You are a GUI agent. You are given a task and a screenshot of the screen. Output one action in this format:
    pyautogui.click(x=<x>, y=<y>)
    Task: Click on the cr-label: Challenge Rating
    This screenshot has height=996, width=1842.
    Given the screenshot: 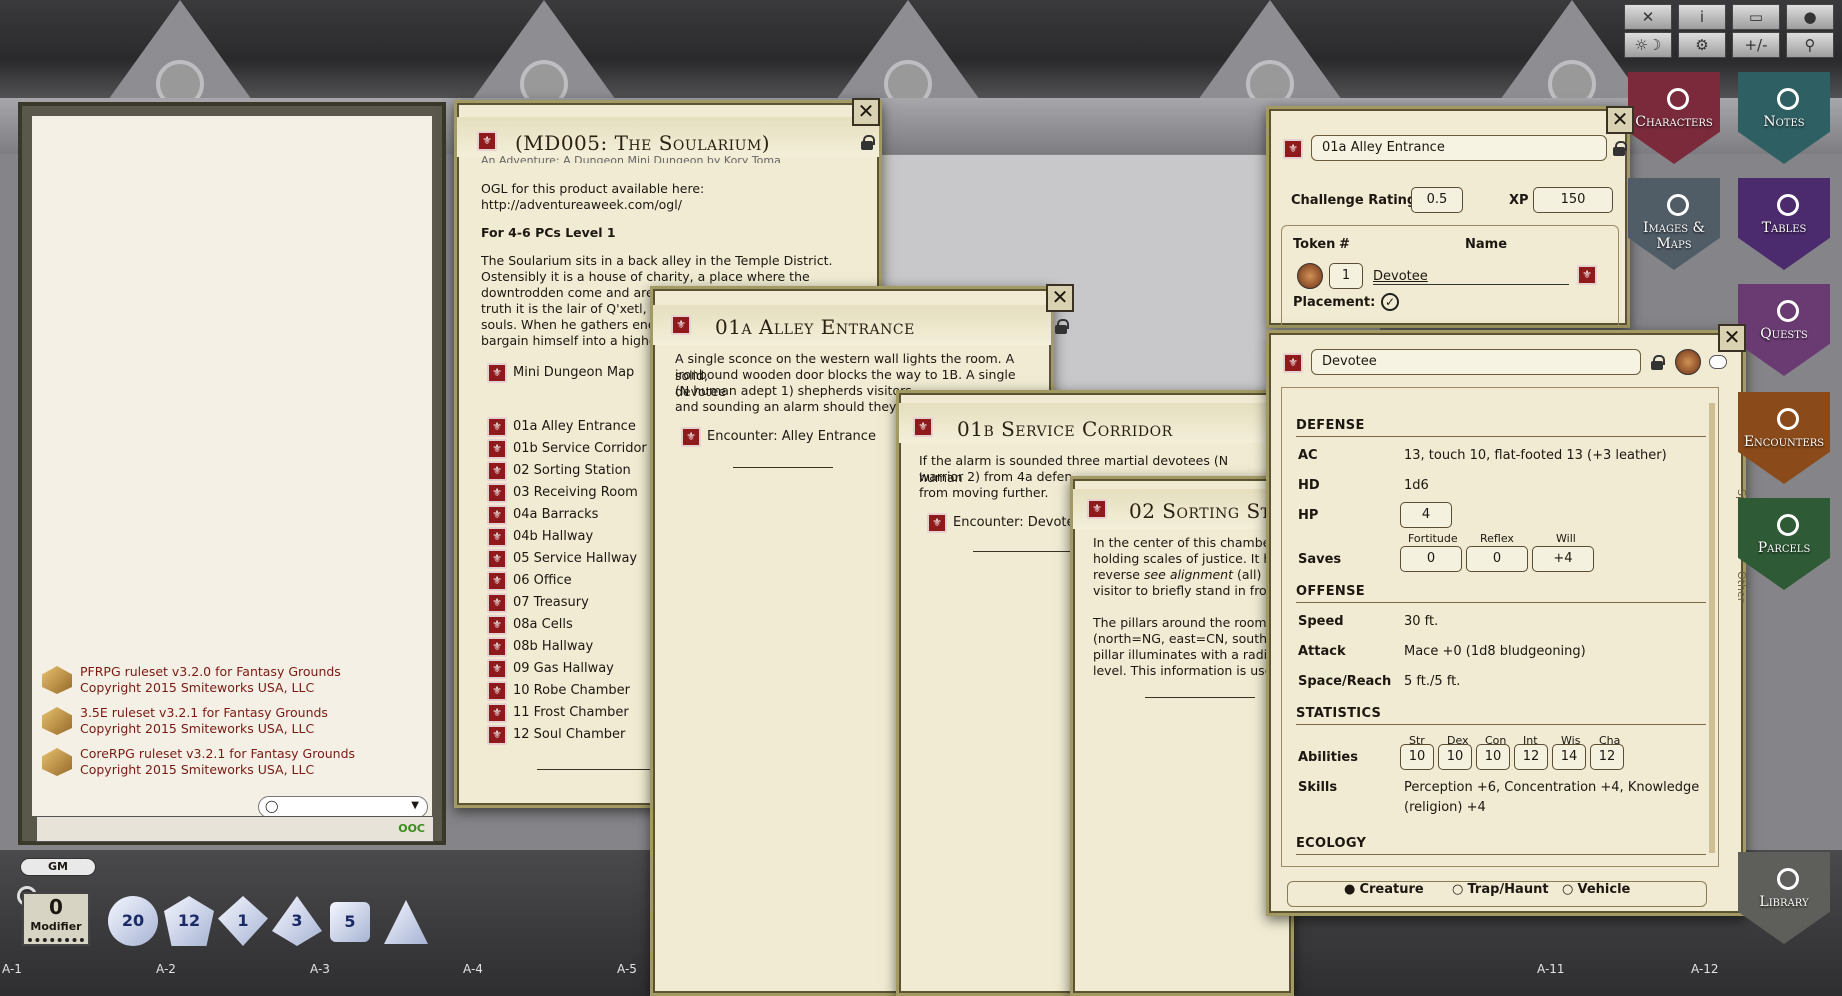 What is the action you would take?
    pyautogui.click(x=1354, y=200)
    